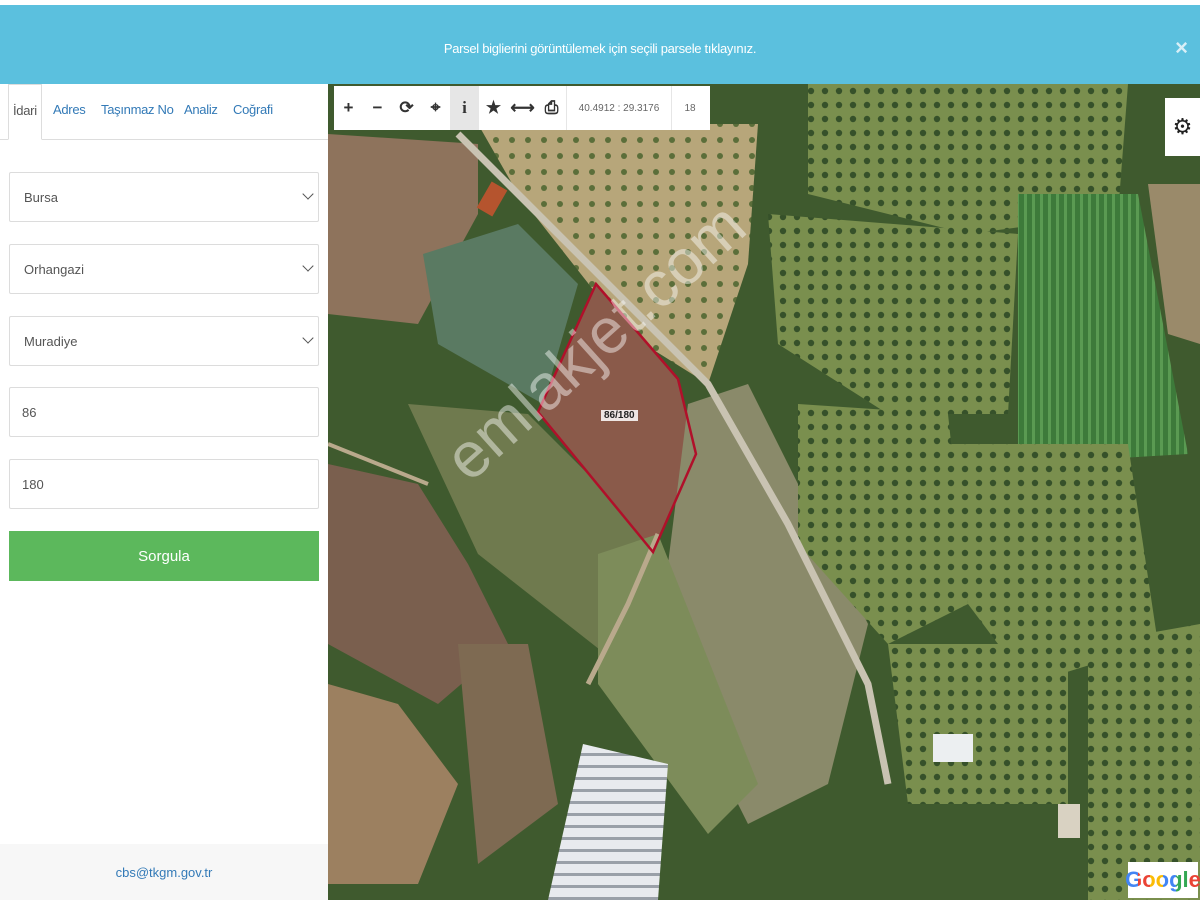  What do you see at coordinates (164, 412) in the screenshot?
I see `block-input: 86` at bounding box center [164, 412].